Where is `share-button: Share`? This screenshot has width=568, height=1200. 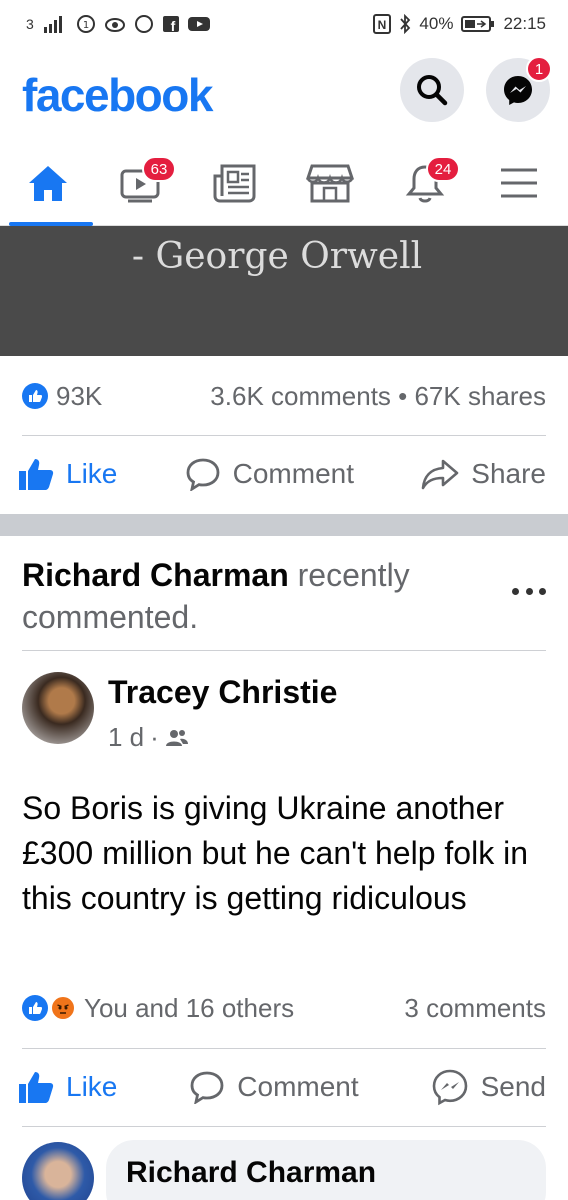
share-button: Share is located at coordinates (483, 474).